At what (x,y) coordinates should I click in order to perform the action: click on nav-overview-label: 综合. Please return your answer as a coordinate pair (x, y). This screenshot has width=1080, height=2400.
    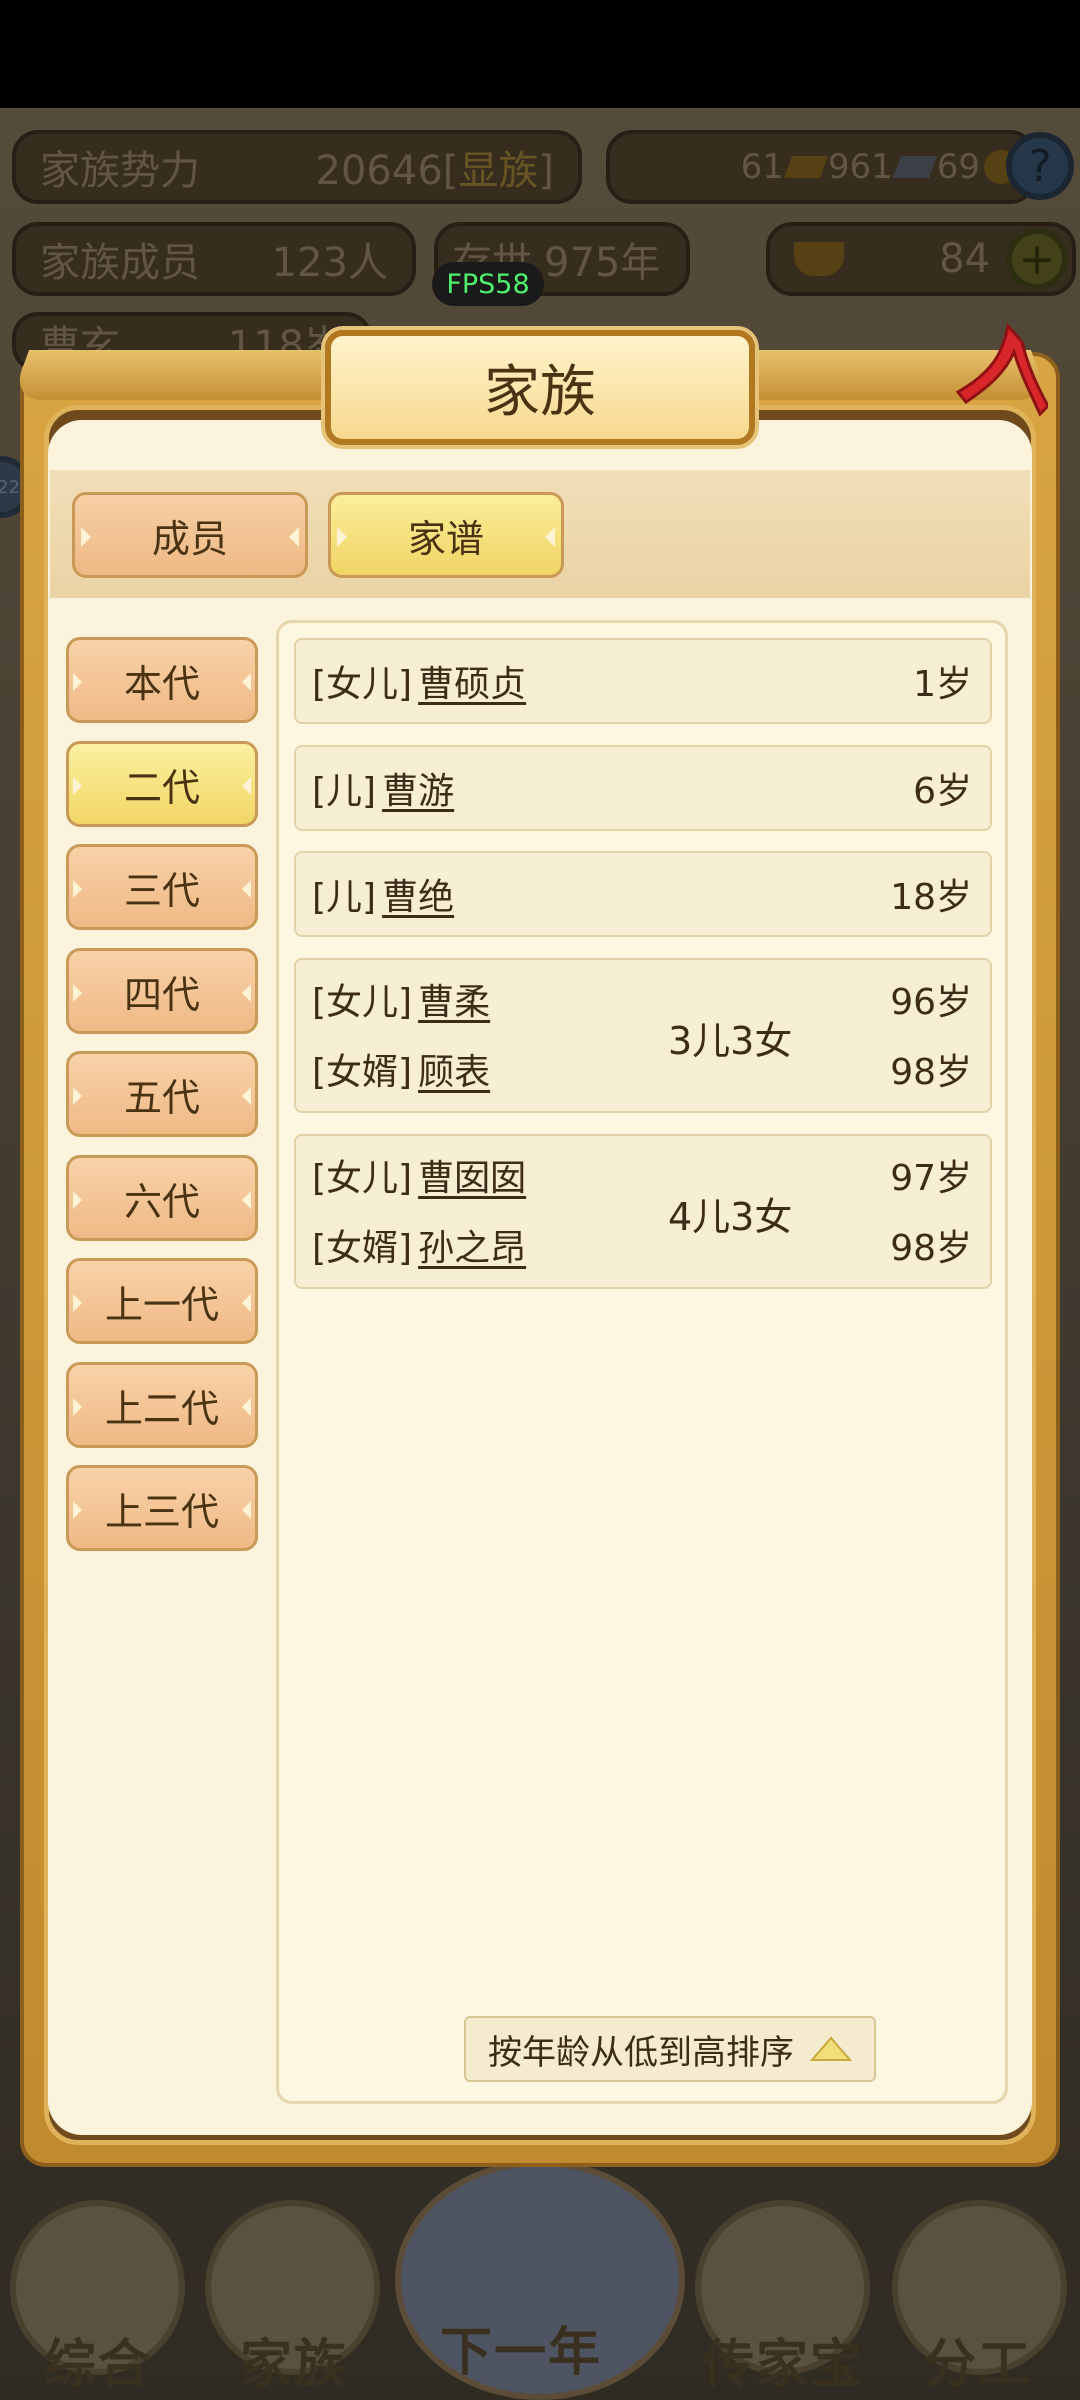
    Looking at the image, I should click on (98, 2359).